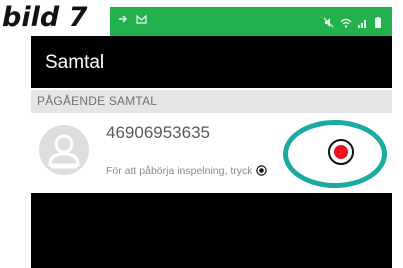 This screenshot has height=268, width=403. I want to click on avatar-icon, so click(64, 150).